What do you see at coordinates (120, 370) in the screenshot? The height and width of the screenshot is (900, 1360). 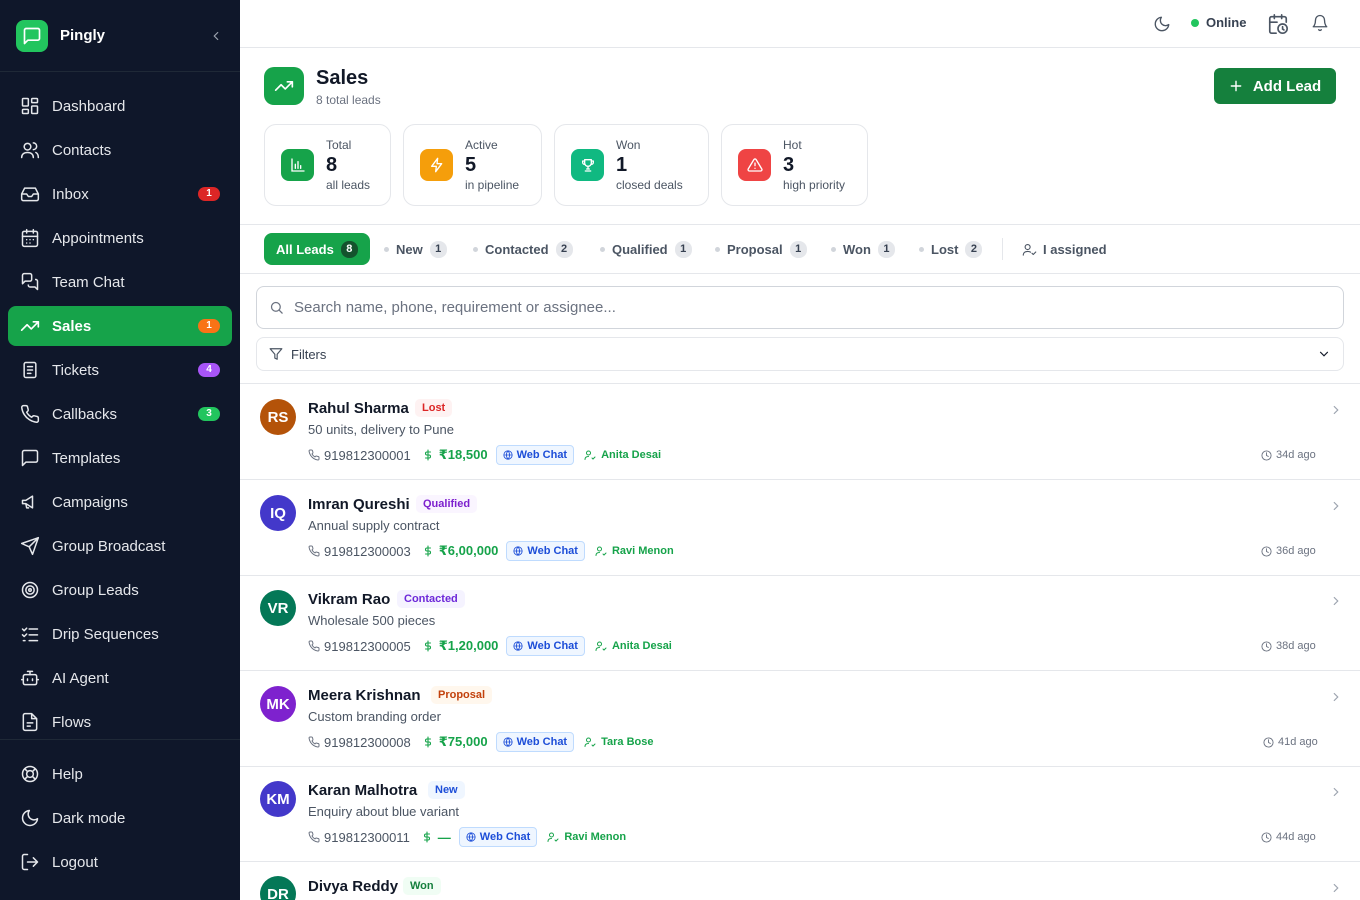 I see `sidebar-item-tickets: Tickets 4` at bounding box center [120, 370].